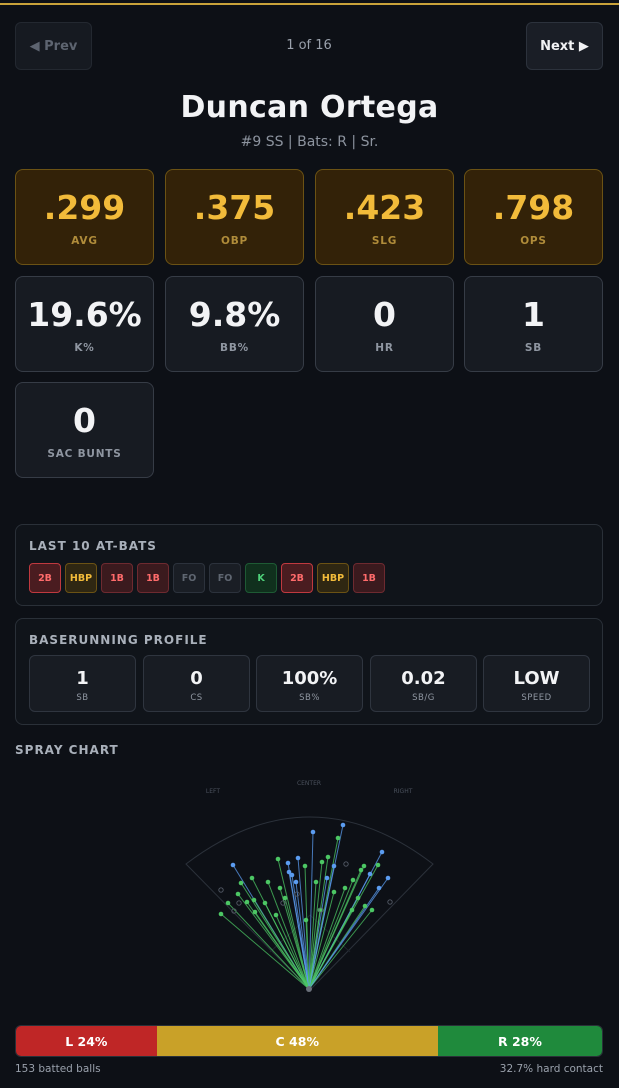  Describe the element at coordinates (423, 678) in the screenshot. I see `baserunning-value: 0.02` at that location.